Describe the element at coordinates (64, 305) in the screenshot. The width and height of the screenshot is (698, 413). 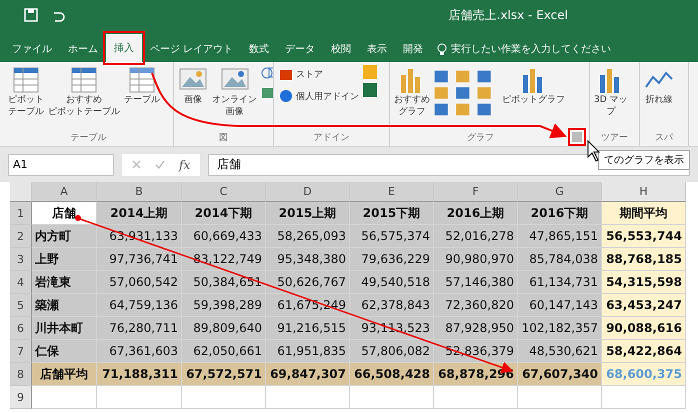
I see `table-cell: 築瀬` at that location.